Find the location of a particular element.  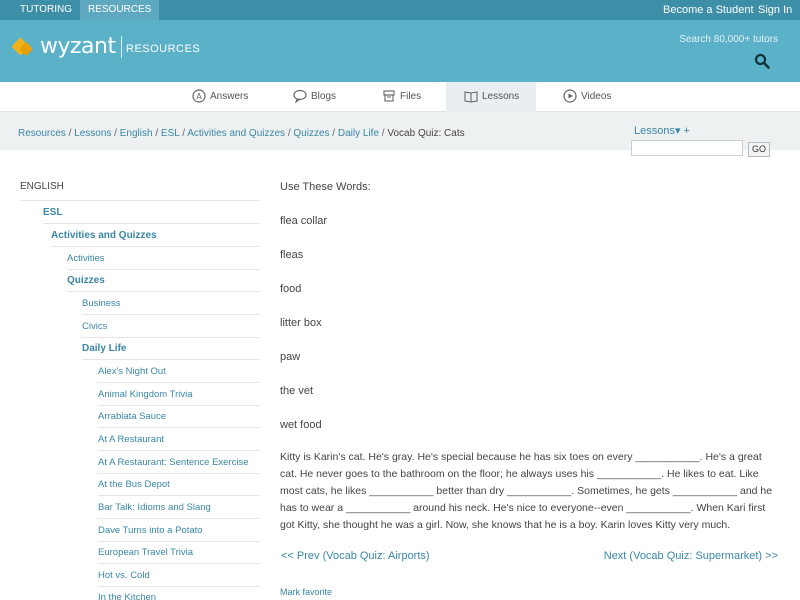

sidebar-item-civics: Civics is located at coordinates (94, 326).